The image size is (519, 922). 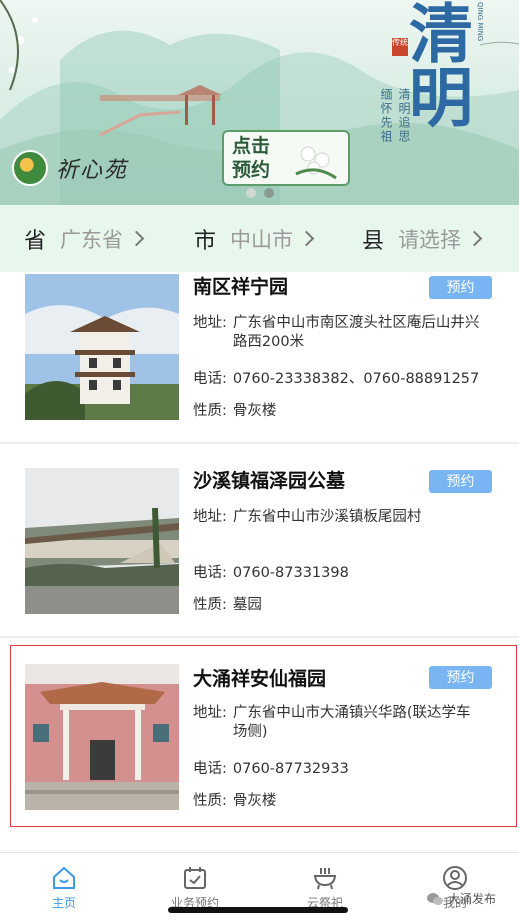 I want to click on carousel-dots, so click(x=259, y=193).